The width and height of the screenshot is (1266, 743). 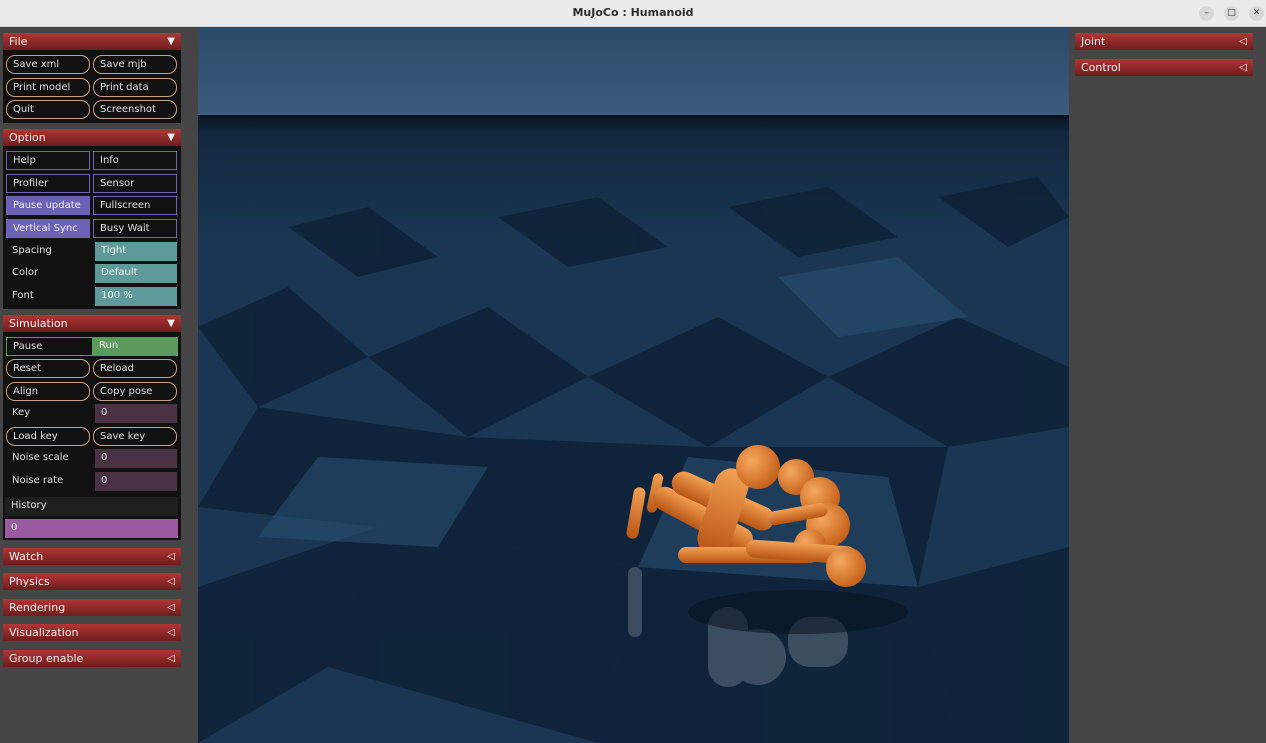 I want to click on joint-header-label: Joint, so click(x=1093, y=41).